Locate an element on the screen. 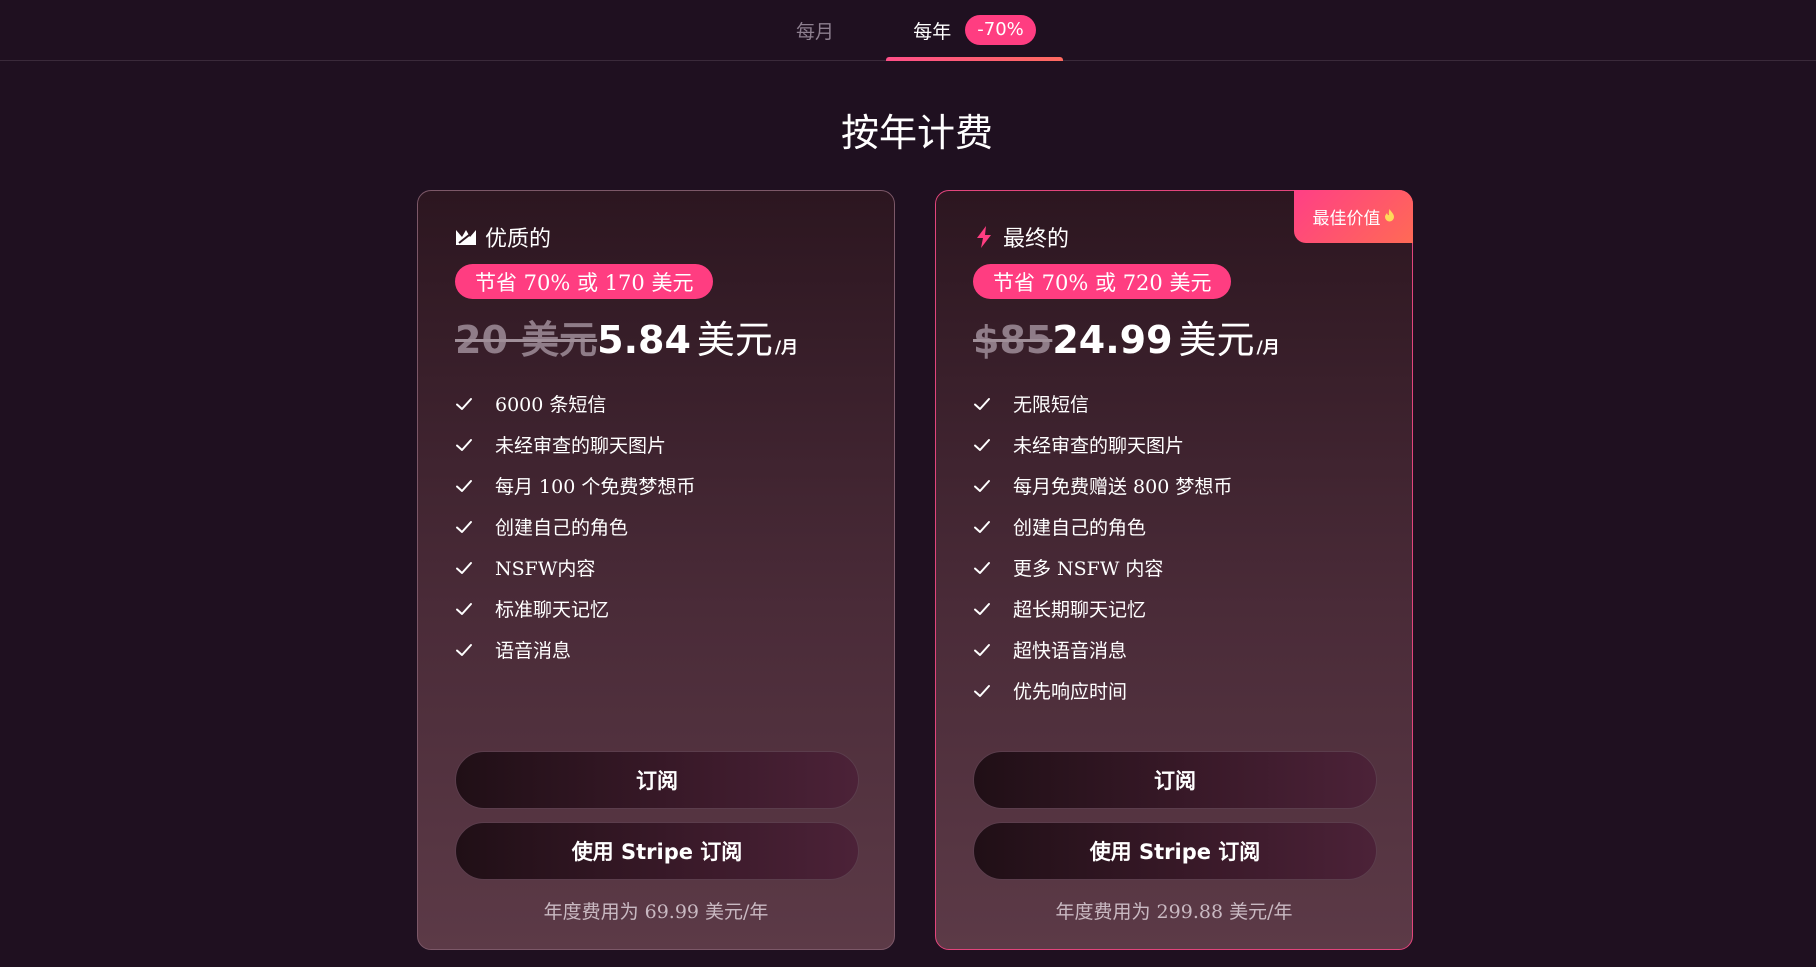 The width and height of the screenshot is (1816, 967). savings-badge: 节省 70% 或 170 美元 is located at coordinates (584, 281).